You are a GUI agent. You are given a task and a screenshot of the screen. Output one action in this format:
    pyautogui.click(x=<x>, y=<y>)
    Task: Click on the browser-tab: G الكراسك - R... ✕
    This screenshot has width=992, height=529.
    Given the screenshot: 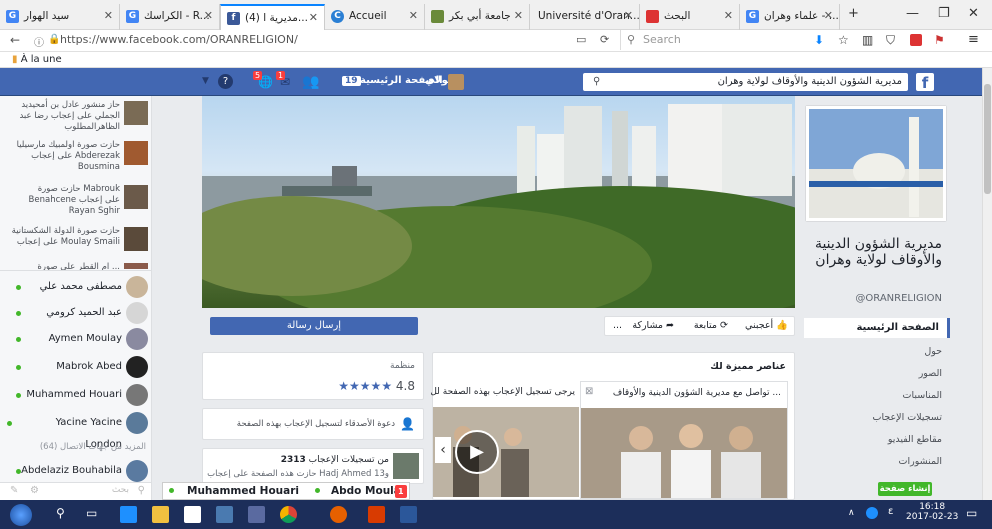 What is the action you would take?
    pyautogui.click(x=170, y=17)
    